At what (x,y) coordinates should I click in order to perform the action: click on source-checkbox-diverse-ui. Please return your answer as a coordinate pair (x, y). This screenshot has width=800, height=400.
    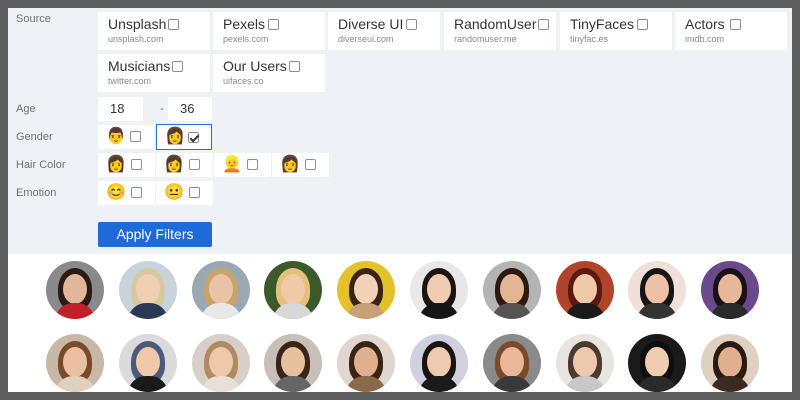
    Looking at the image, I should click on (411, 24).